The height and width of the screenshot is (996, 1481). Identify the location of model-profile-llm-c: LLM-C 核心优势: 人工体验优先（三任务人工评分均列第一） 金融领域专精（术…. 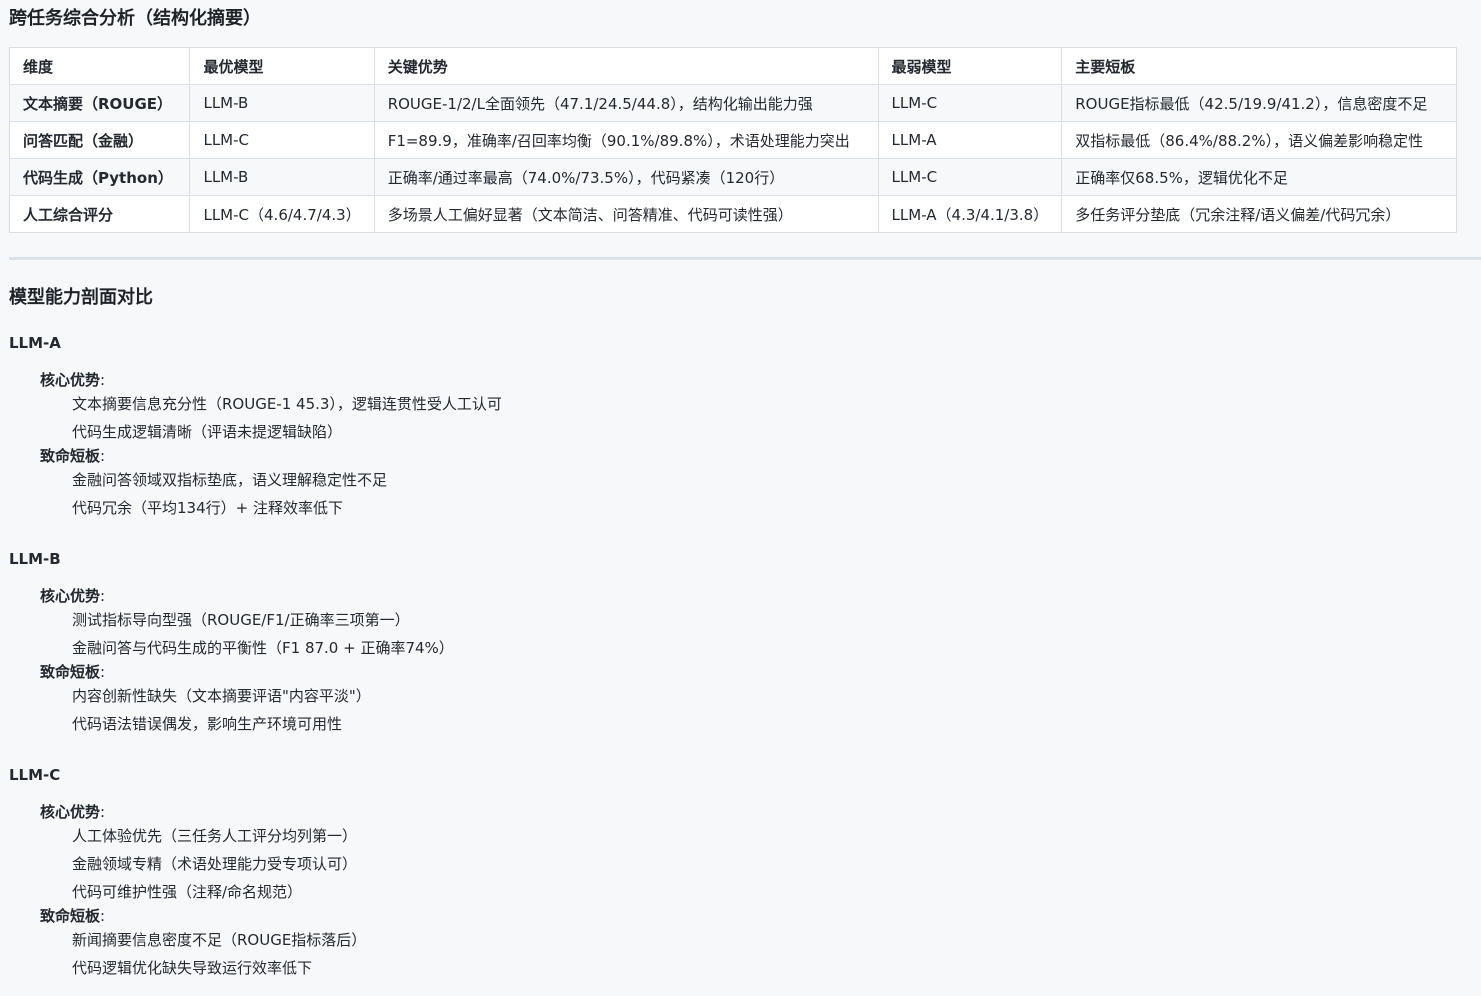
(509, 873).